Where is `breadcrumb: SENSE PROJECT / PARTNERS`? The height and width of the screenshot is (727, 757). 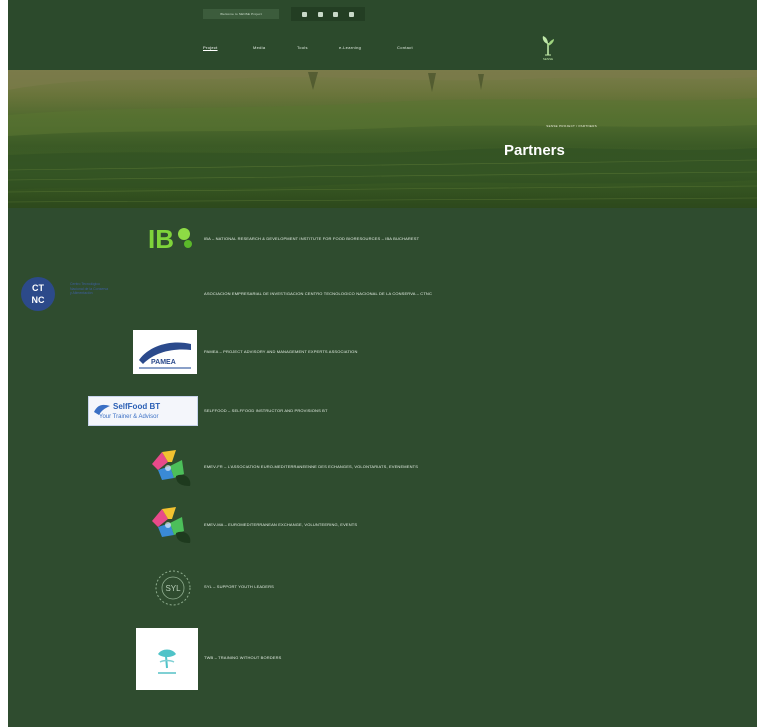
breadcrumb: SENSE PROJECT / PARTNERS is located at coordinates (571, 126).